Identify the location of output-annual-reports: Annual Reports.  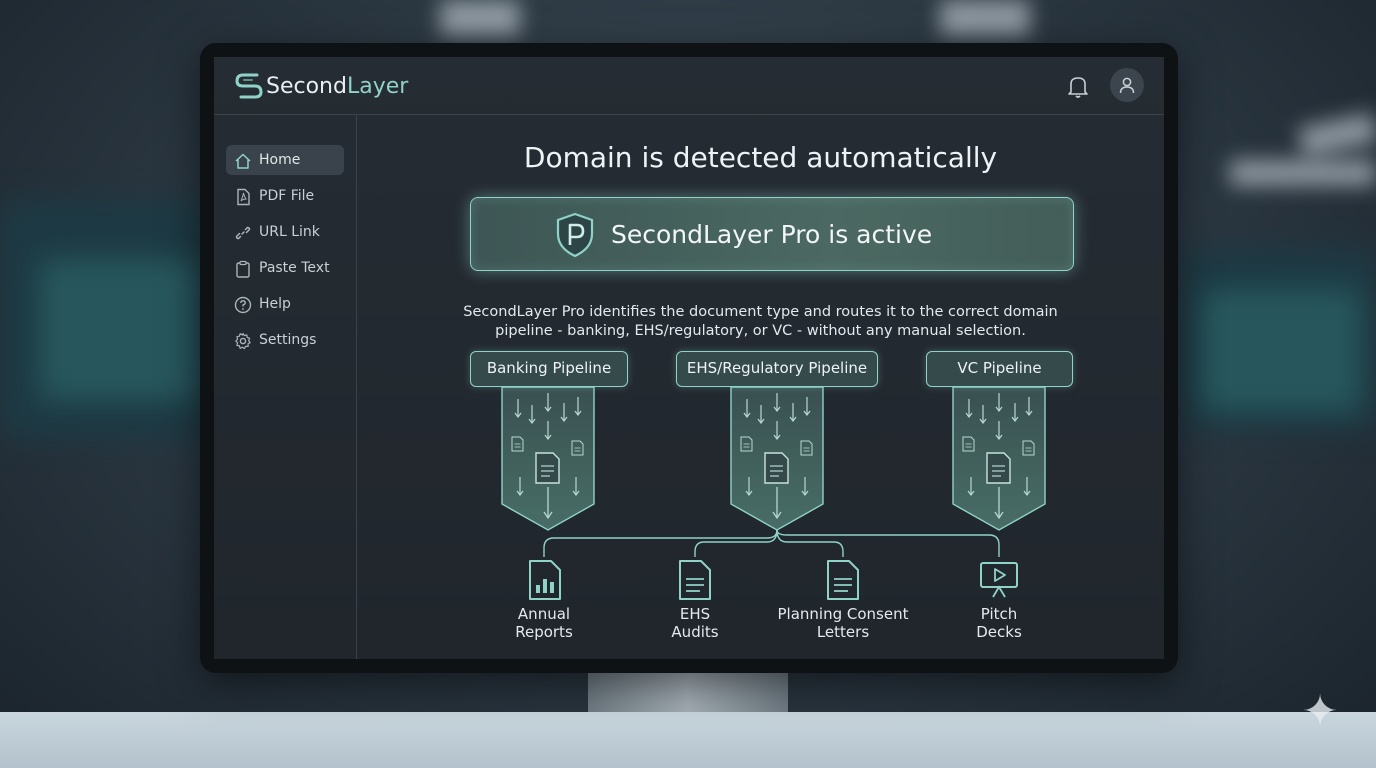
(544, 623).